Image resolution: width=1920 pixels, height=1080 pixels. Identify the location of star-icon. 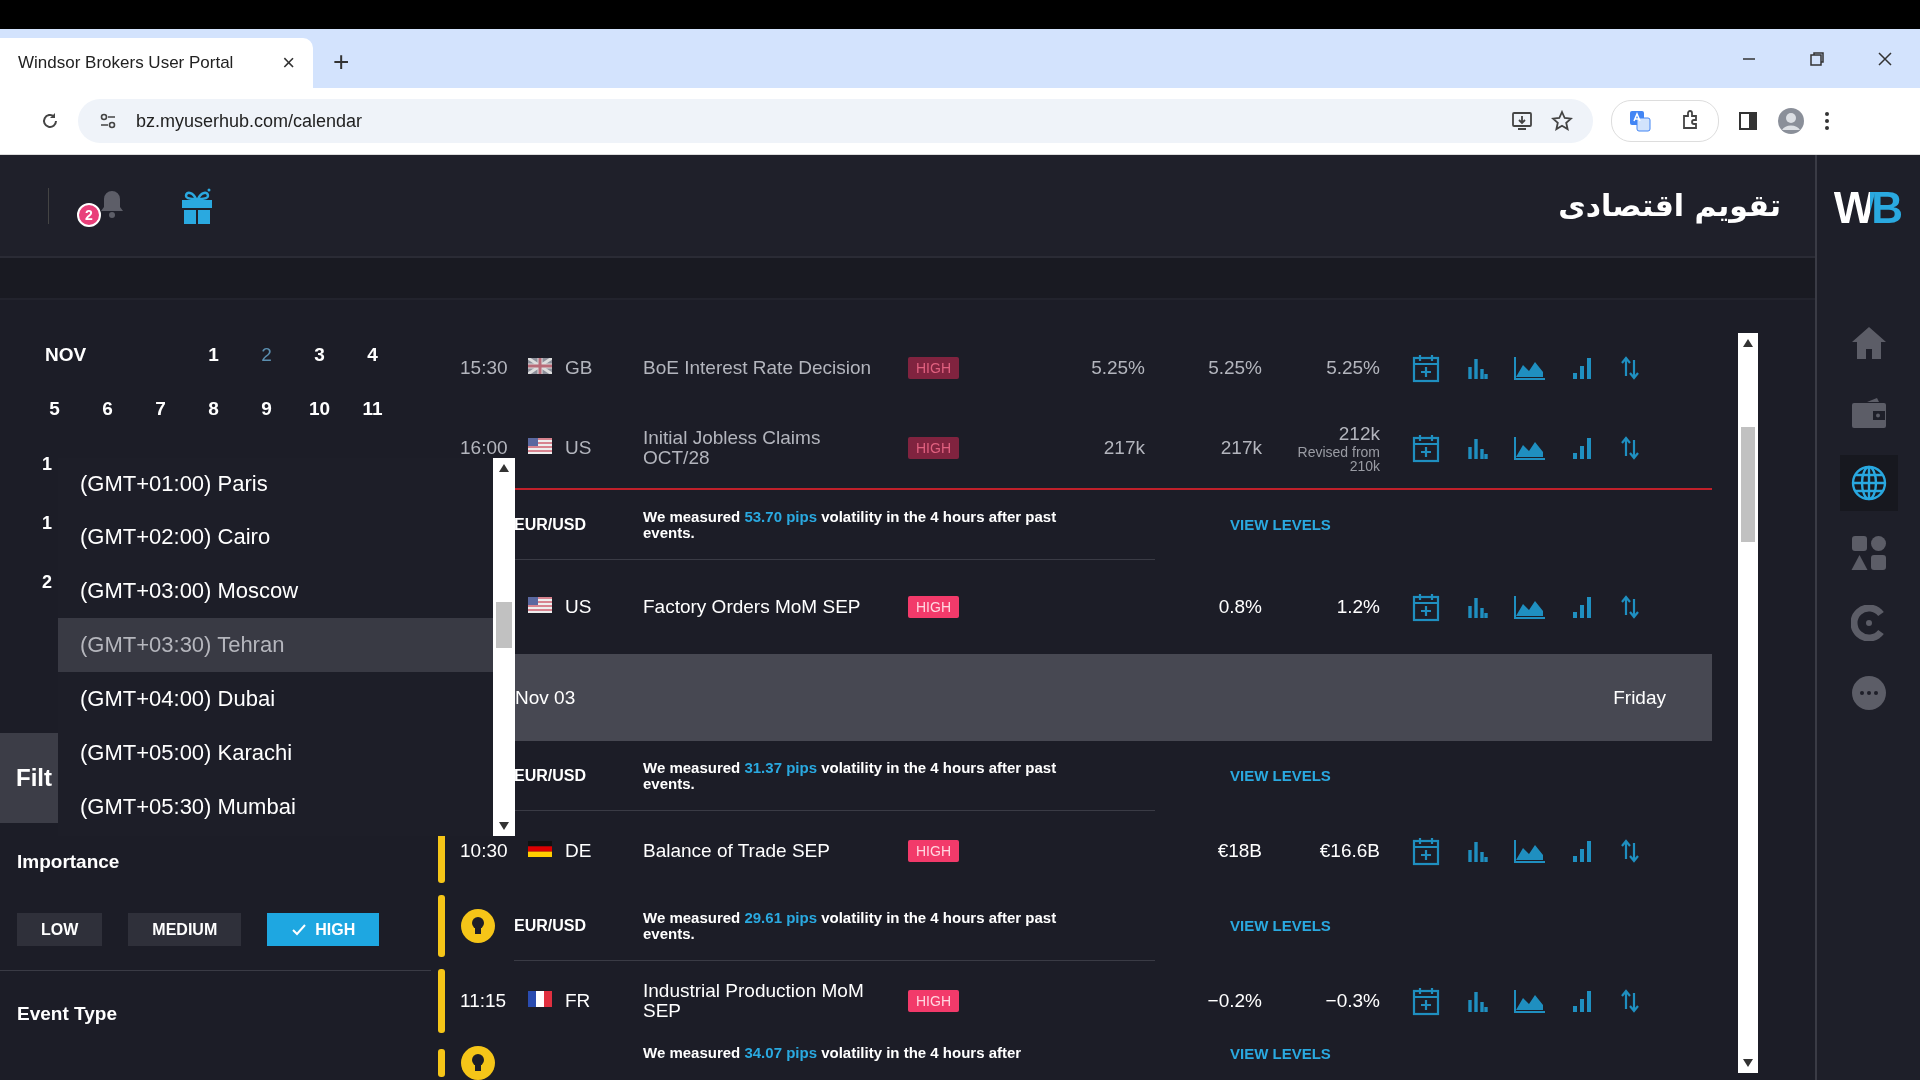
(1562, 121).